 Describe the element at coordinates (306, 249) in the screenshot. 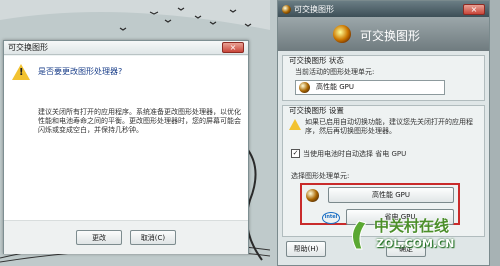

I see `help-button: 帮助(H)` at that location.